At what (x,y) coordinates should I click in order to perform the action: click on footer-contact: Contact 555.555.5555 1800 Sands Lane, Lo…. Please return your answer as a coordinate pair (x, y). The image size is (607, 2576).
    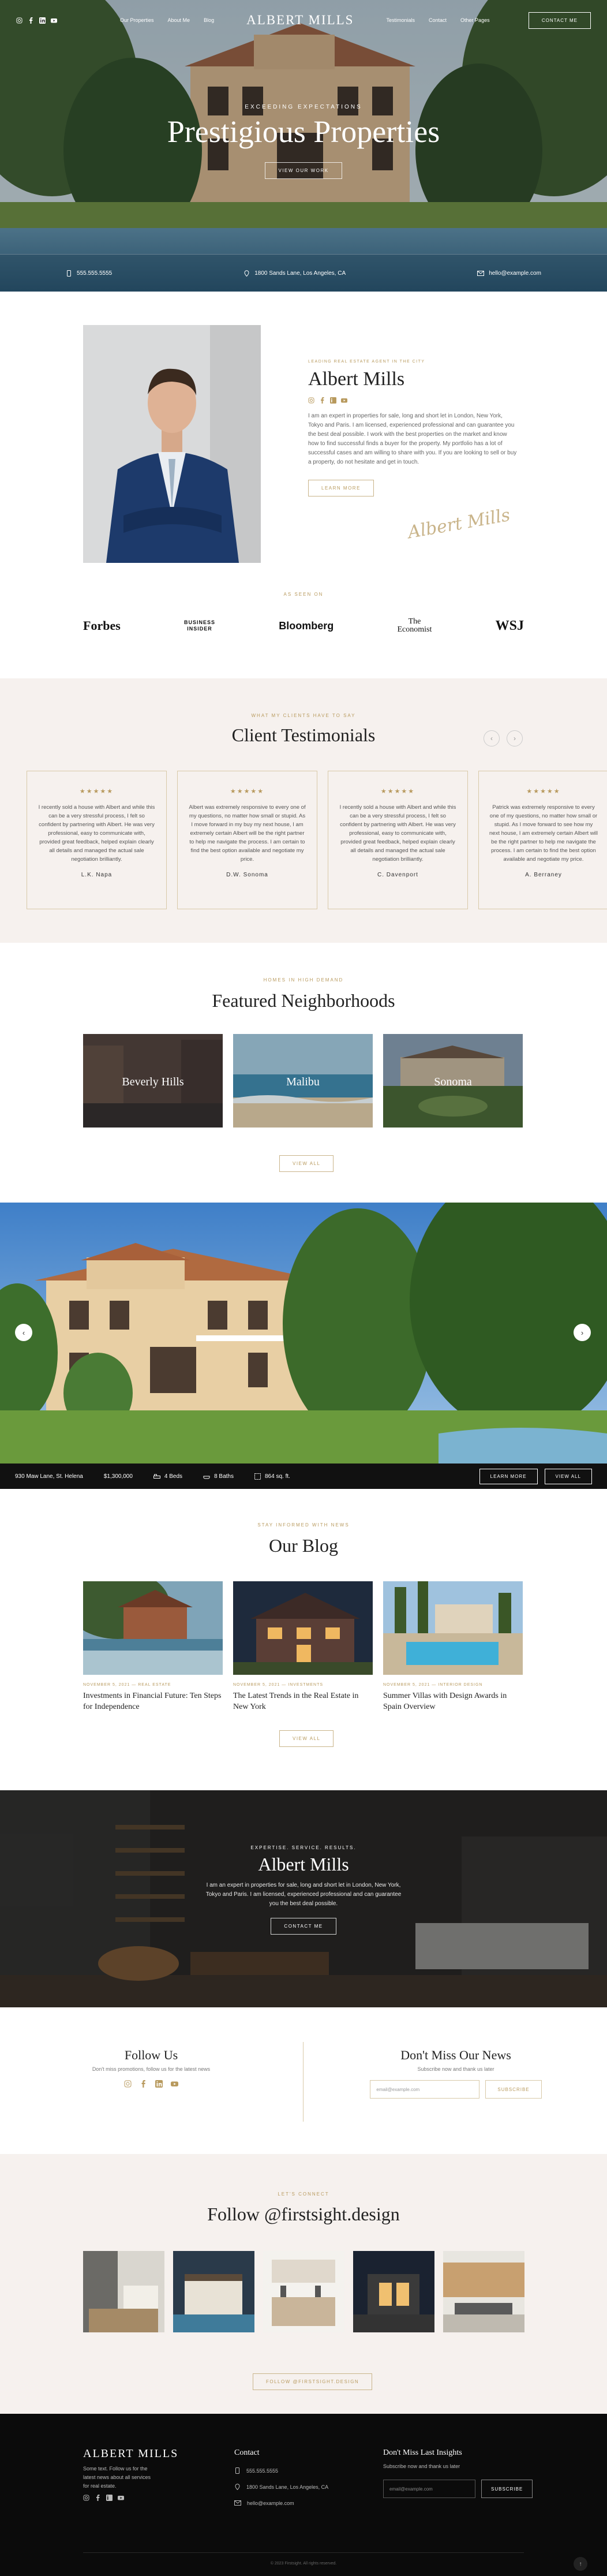
    Looking at the image, I should click on (281, 2477).